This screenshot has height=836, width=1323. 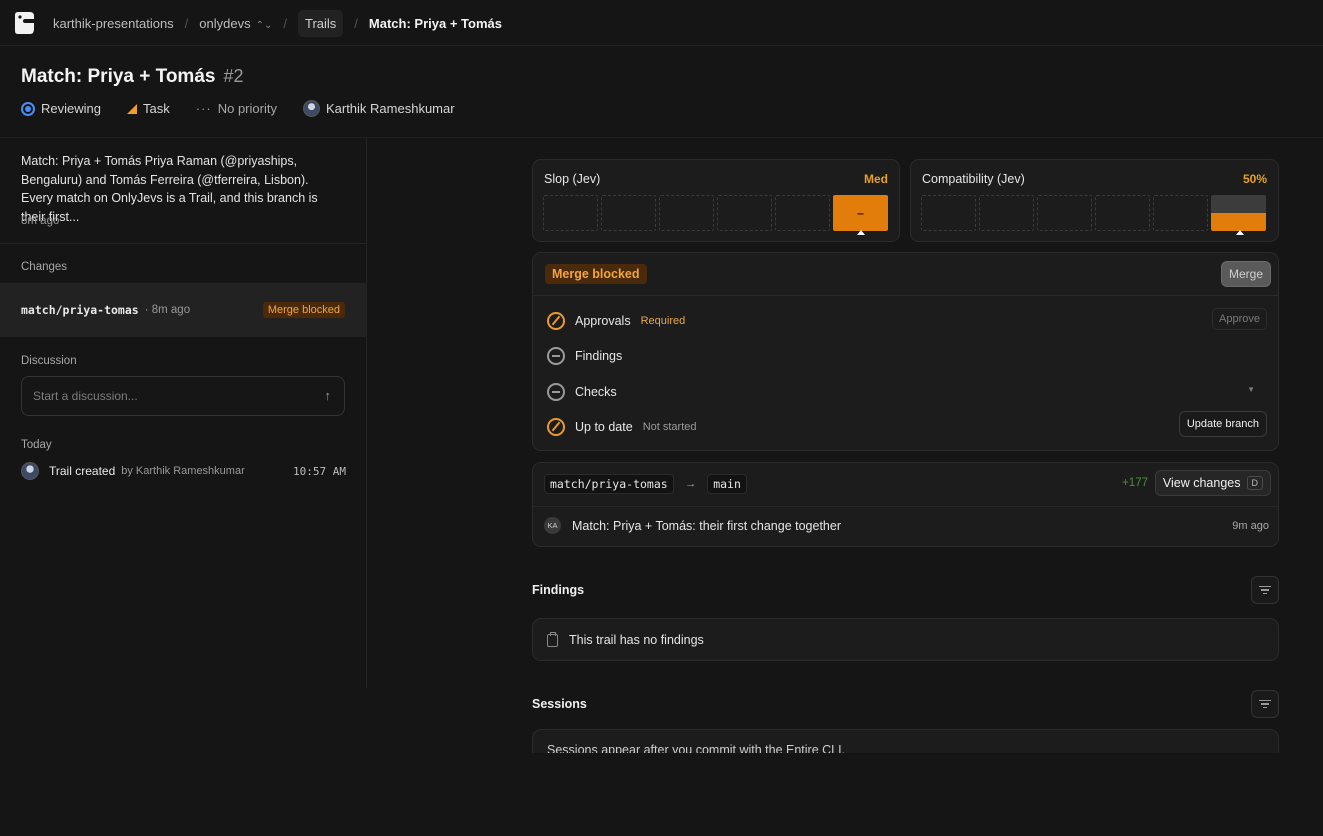 I want to click on timeline-author: by Karthik Rameshkumar, so click(x=183, y=471).